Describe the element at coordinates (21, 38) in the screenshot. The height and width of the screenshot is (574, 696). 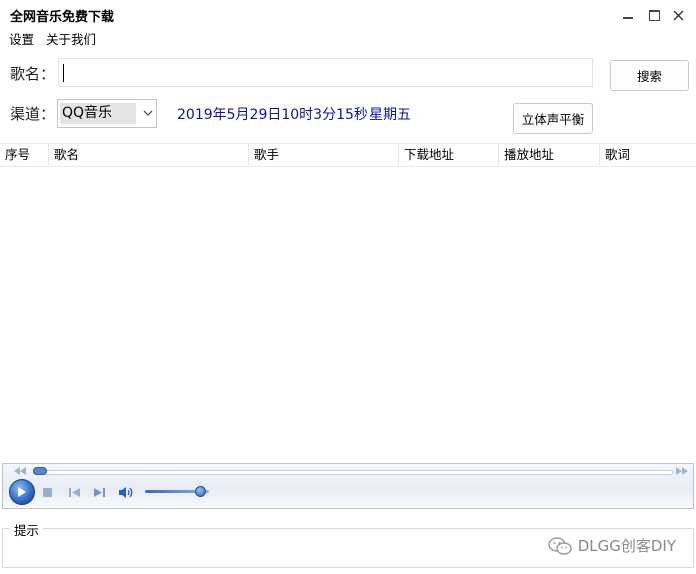
I see `menu-settings: 设置` at that location.